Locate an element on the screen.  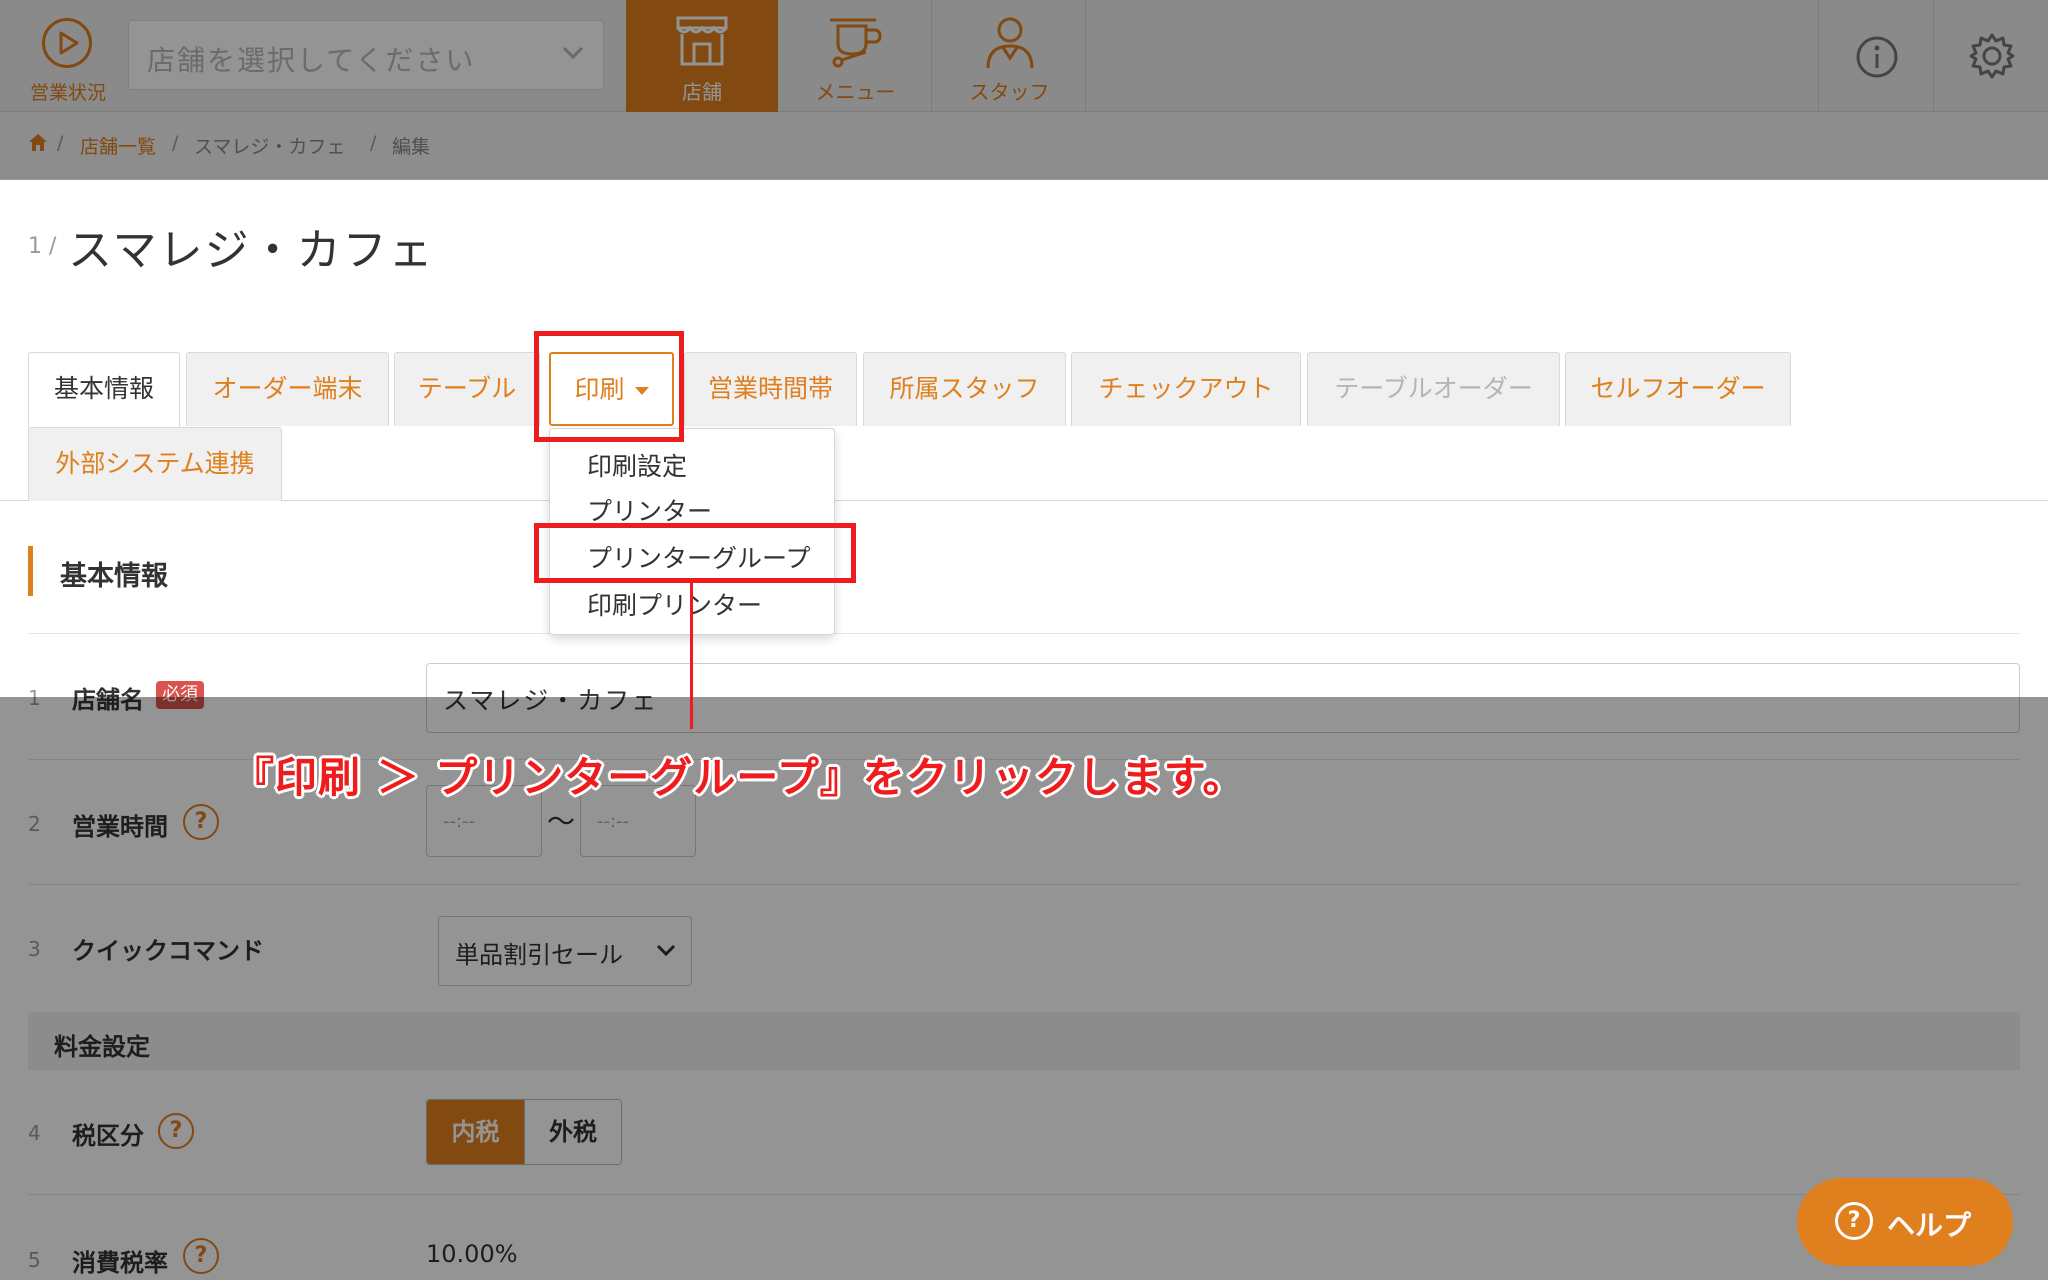
help-button: ? ヘルプ is located at coordinates (1905, 1222).